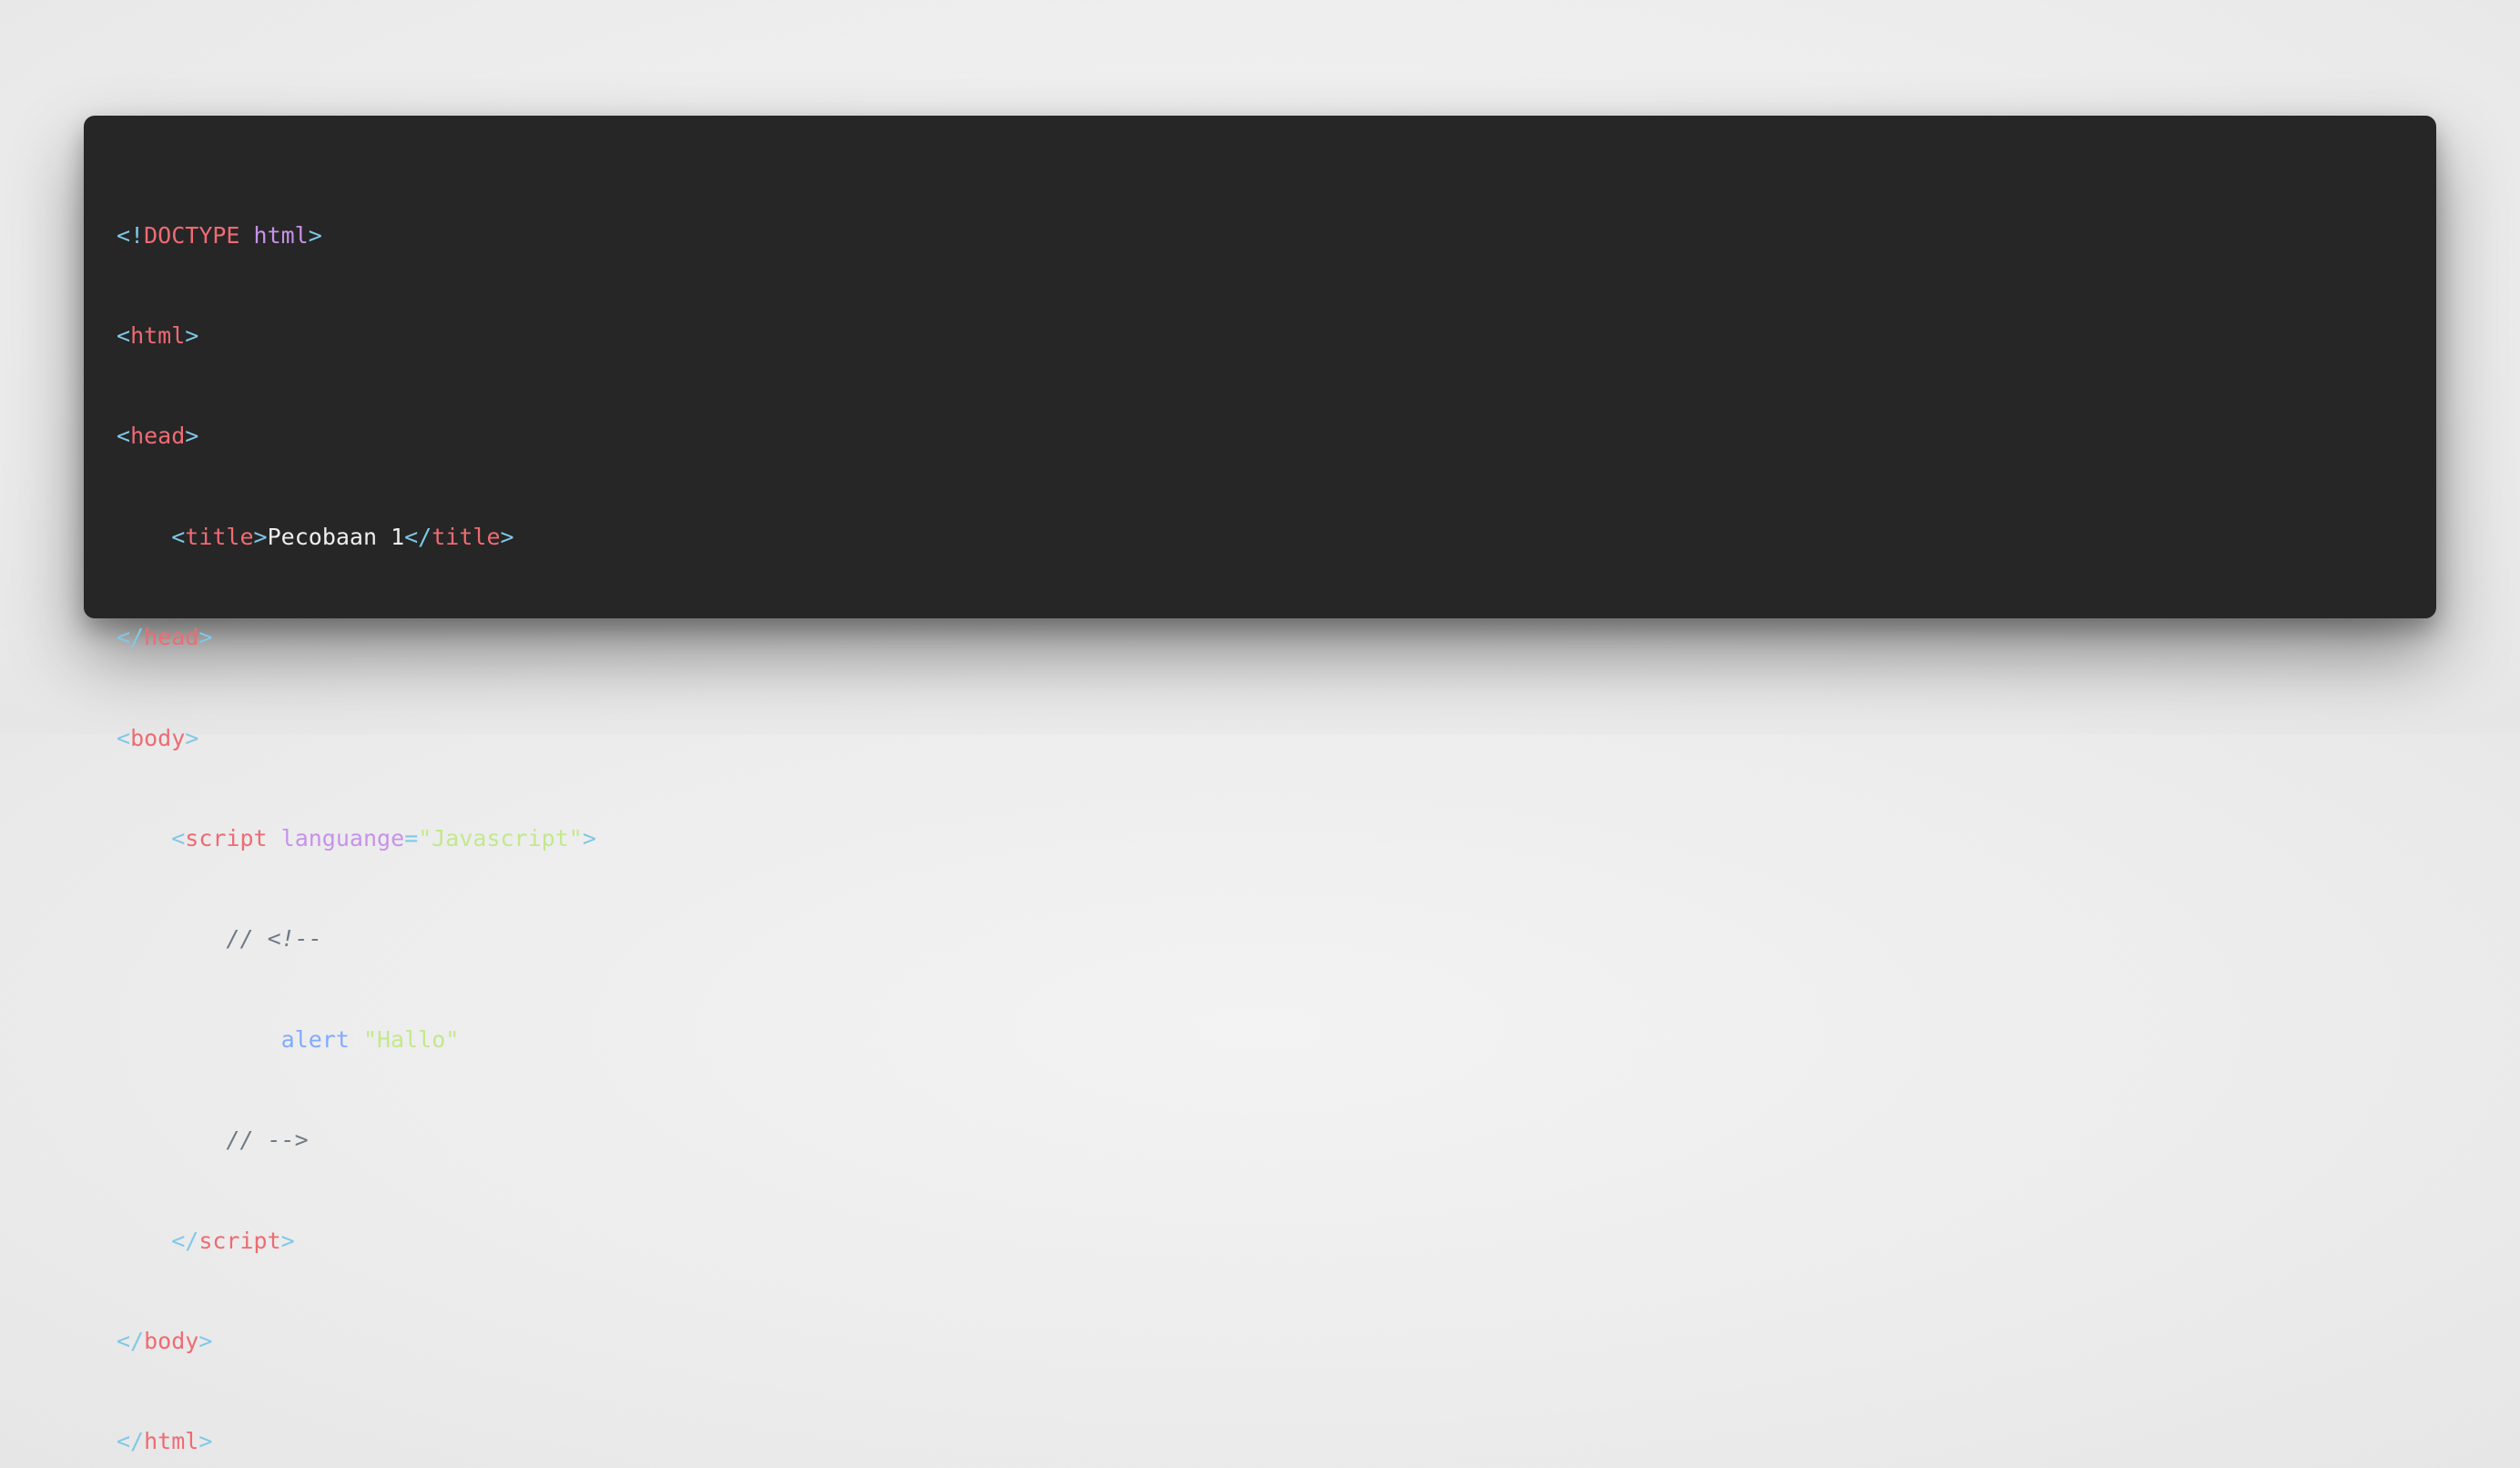  What do you see at coordinates (1276, 1140) in the screenshot?
I see `code-line-10: // -->` at bounding box center [1276, 1140].